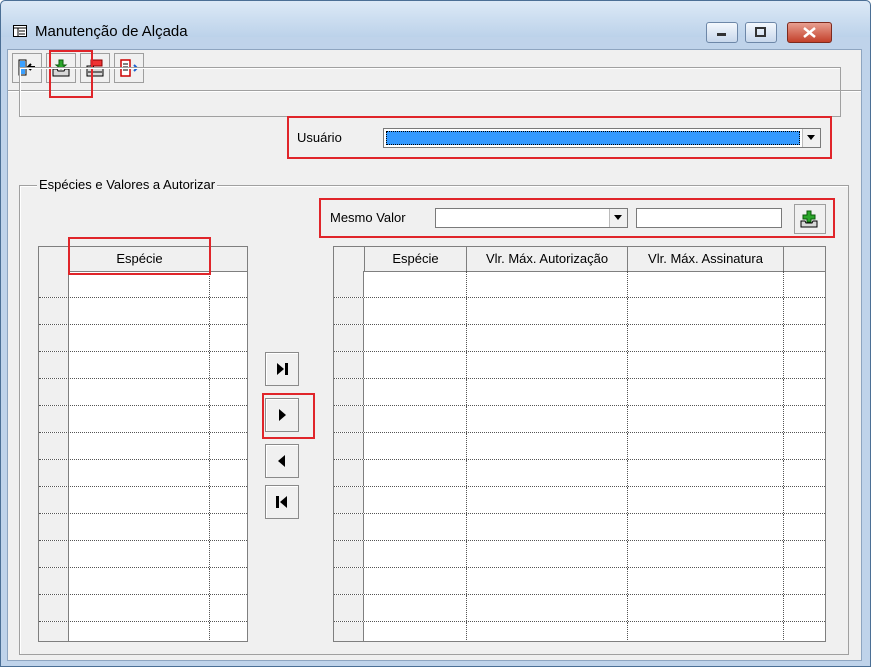 This screenshot has width=873, height=669. I want to click on close-button, so click(809, 32).